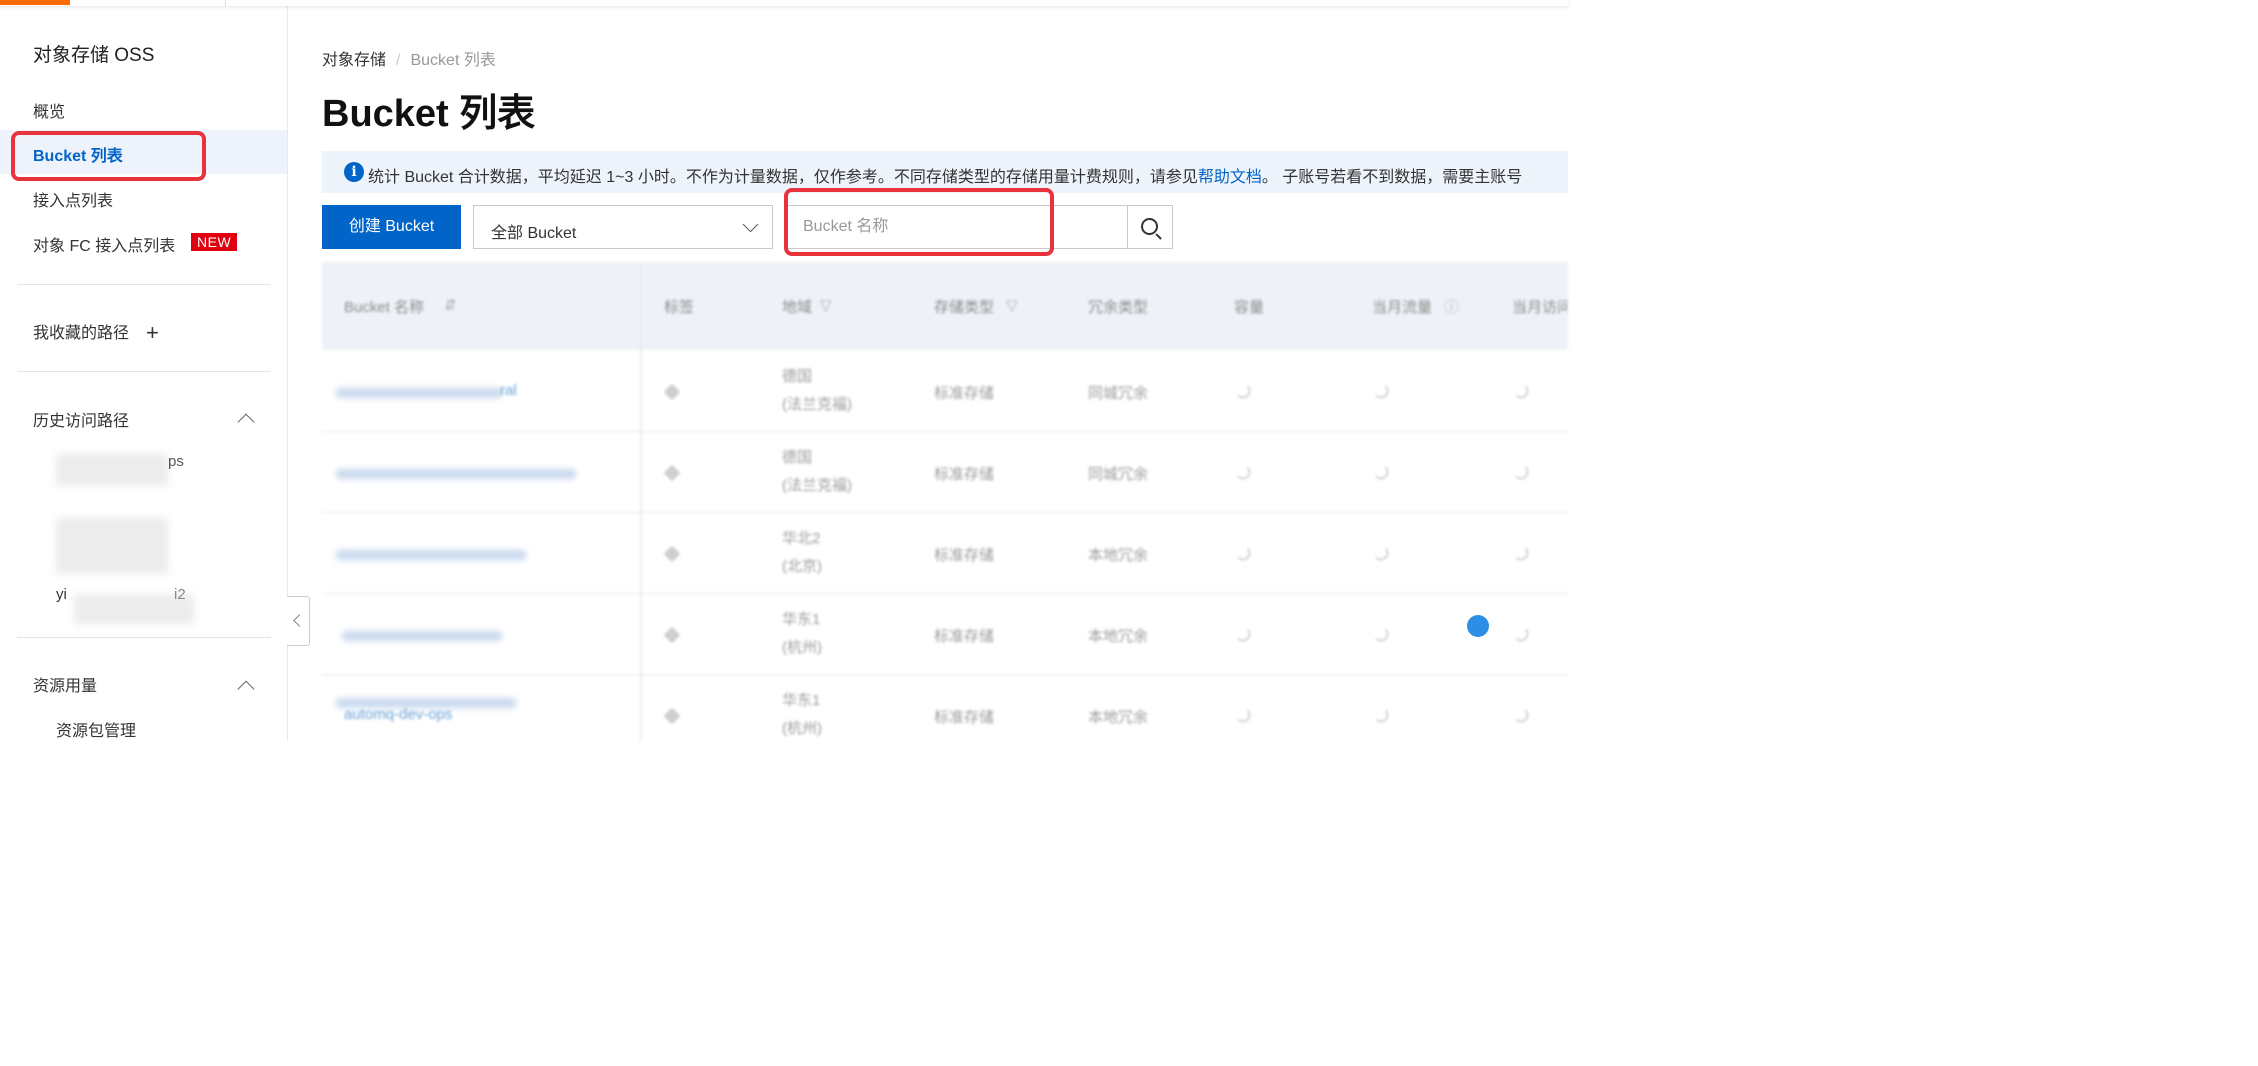 This screenshot has width=2258, height=1066. I want to click on breadcrumb-root: 对象存储, so click(354, 60).